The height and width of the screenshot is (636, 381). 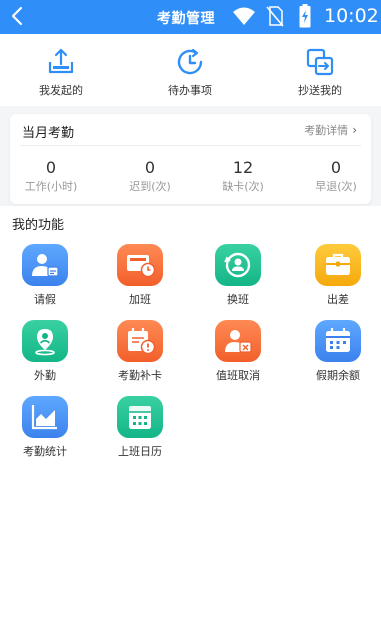 I want to click on top-nav-cc: 抄送我的, so click(x=320, y=72).